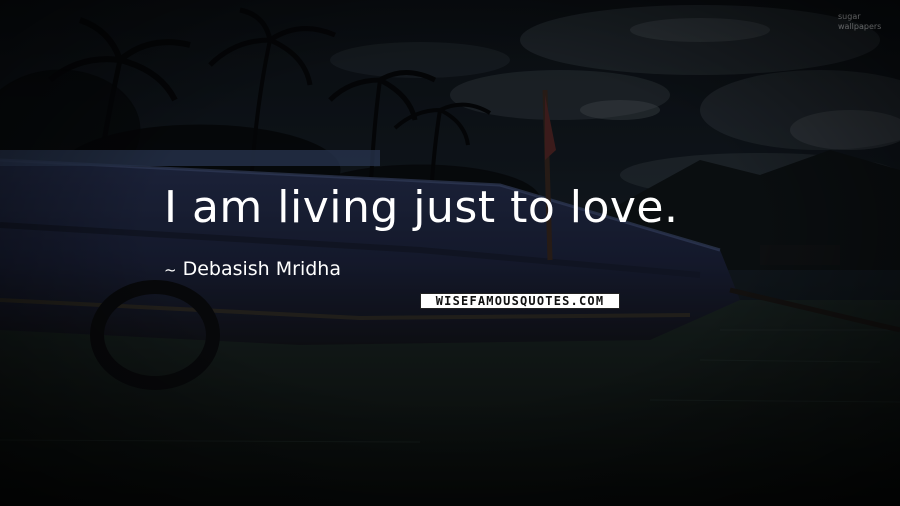 The image size is (900, 506). Describe the element at coordinates (421, 207) in the screenshot. I see `quote-text: I am living just to love.` at that location.